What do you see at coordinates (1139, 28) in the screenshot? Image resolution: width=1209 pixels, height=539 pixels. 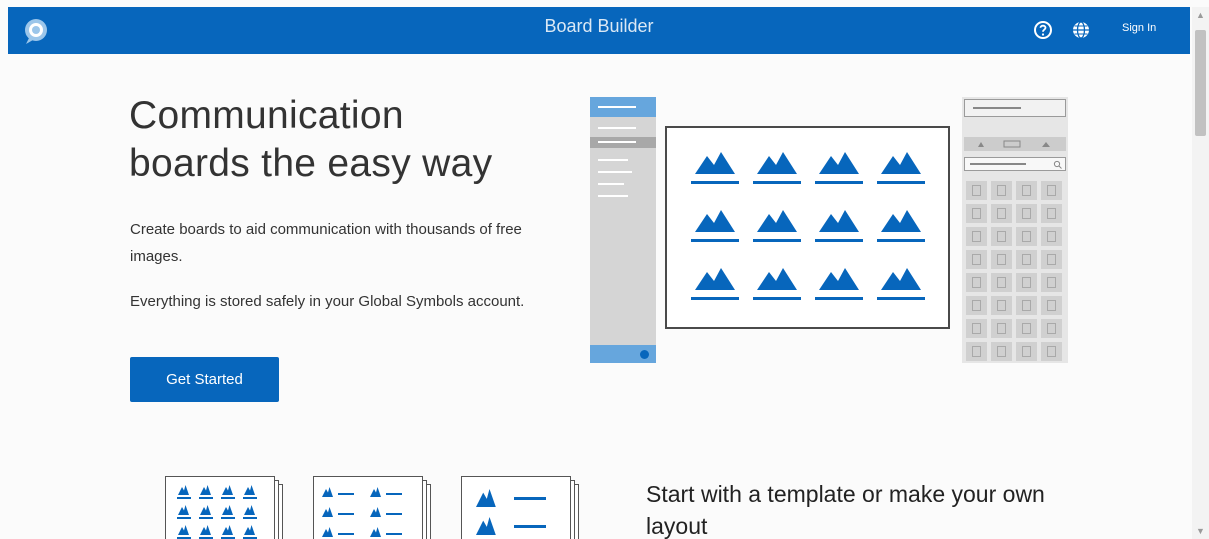 I see `sign-in-link: Sign In` at bounding box center [1139, 28].